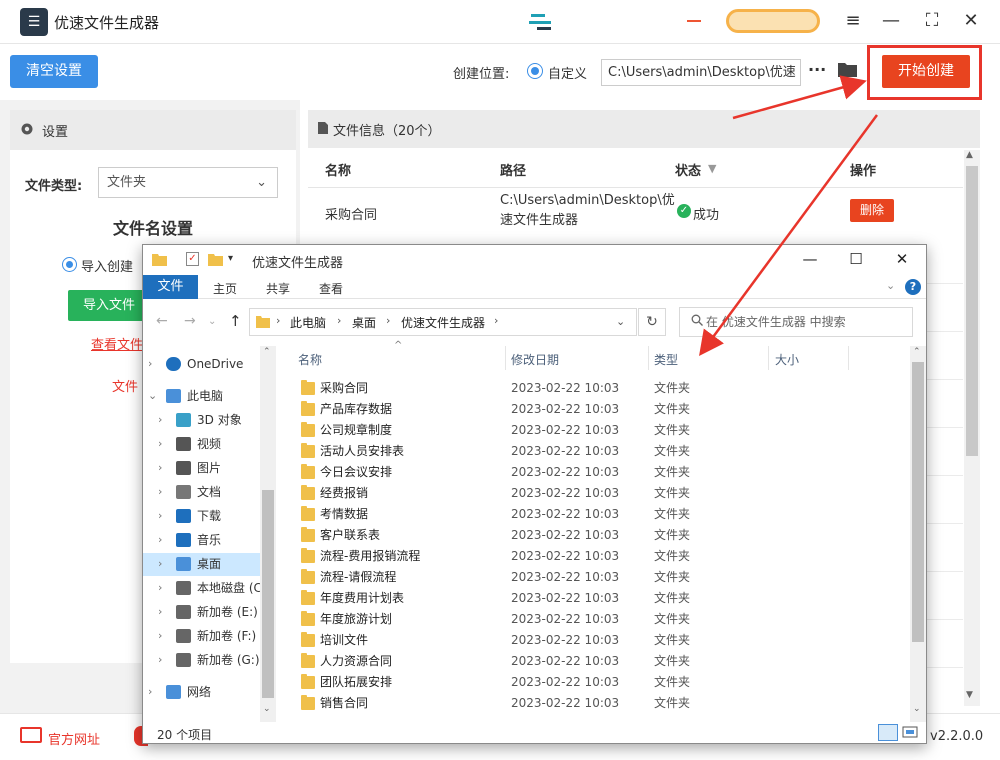 The height and width of the screenshot is (760, 1000). I want to click on details-view-icon, so click(888, 732).